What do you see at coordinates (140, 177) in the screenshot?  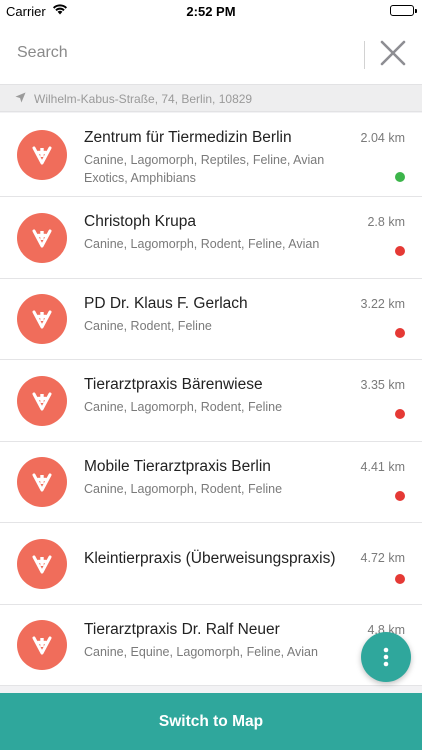 I see `species-line: Exotics, Amphibians` at bounding box center [140, 177].